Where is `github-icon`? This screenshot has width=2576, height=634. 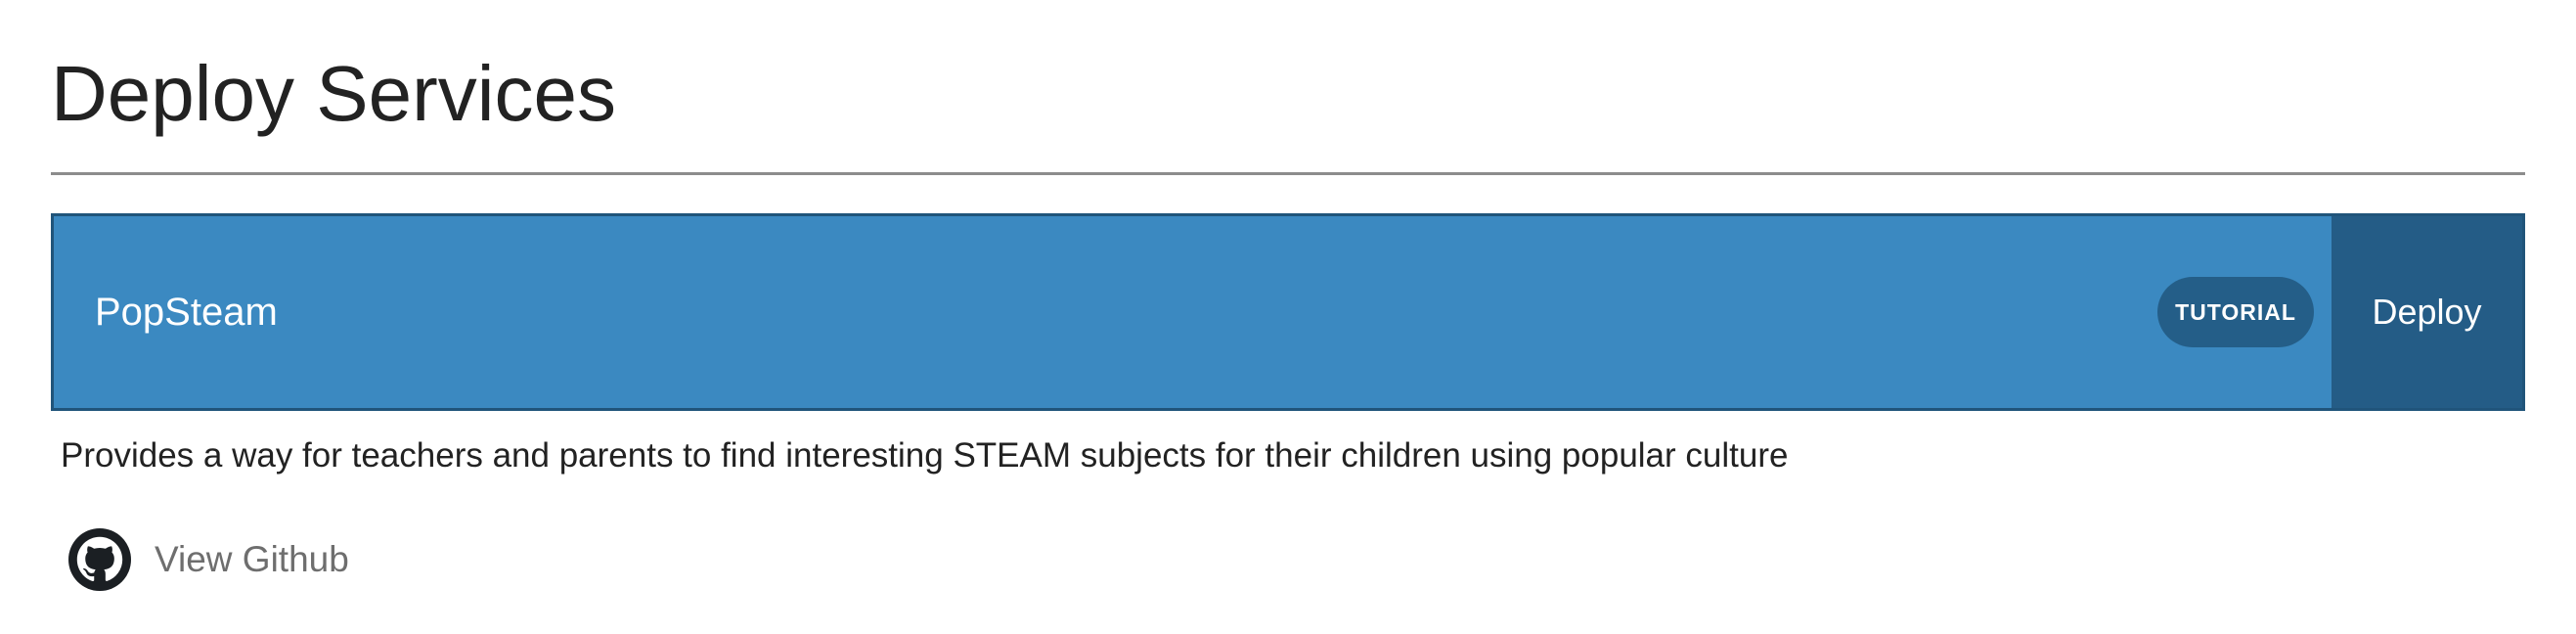 github-icon is located at coordinates (99, 559).